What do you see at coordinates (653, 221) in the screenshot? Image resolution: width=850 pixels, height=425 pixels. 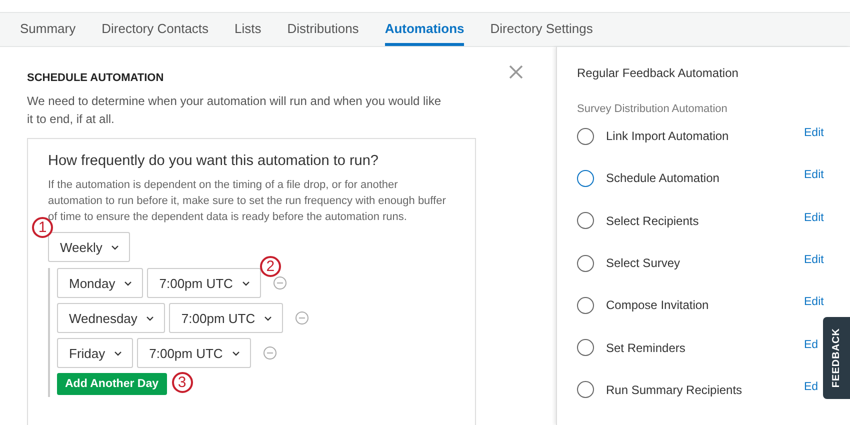 I see `step-label: Select Recipients` at bounding box center [653, 221].